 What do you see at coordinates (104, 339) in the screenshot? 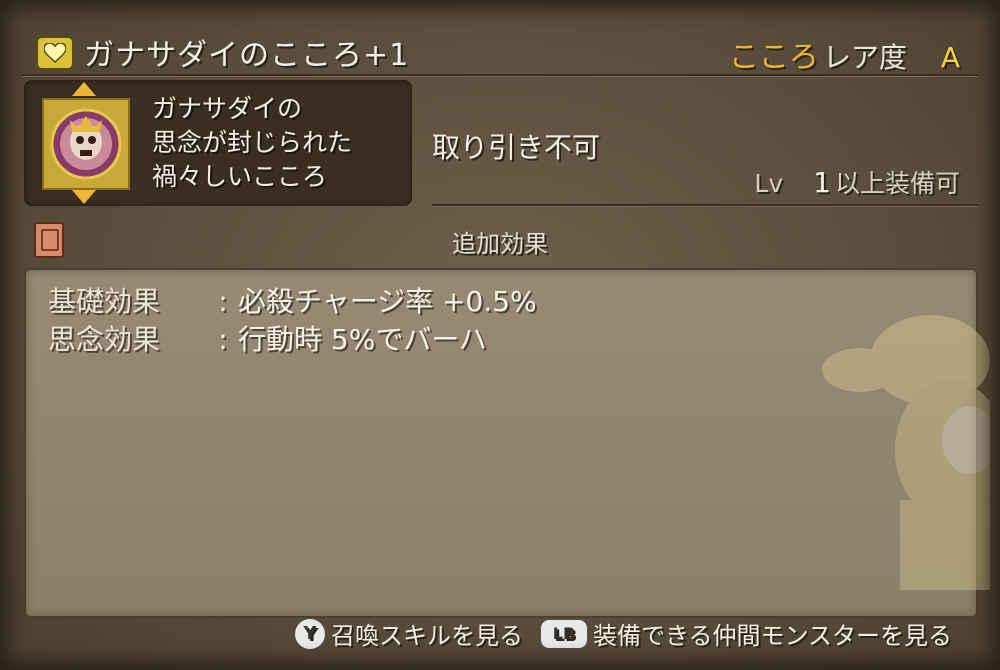
I see `effect-label: 思念効果` at bounding box center [104, 339].